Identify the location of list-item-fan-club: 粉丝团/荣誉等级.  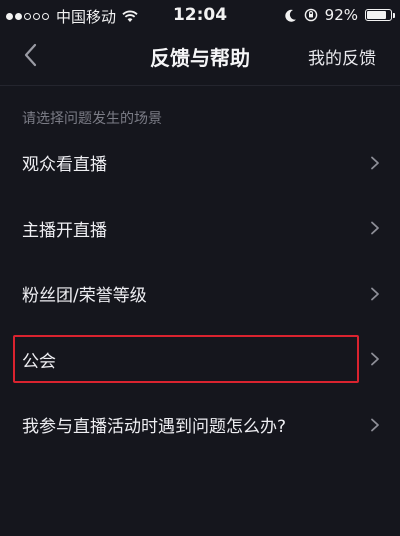
(200, 294).